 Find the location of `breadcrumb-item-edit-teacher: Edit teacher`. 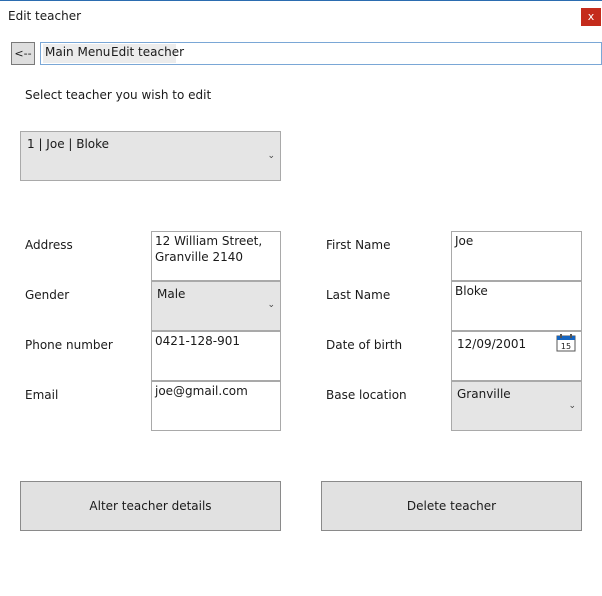

breadcrumb-item-edit-teacher: Edit teacher is located at coordinates (147, 52).